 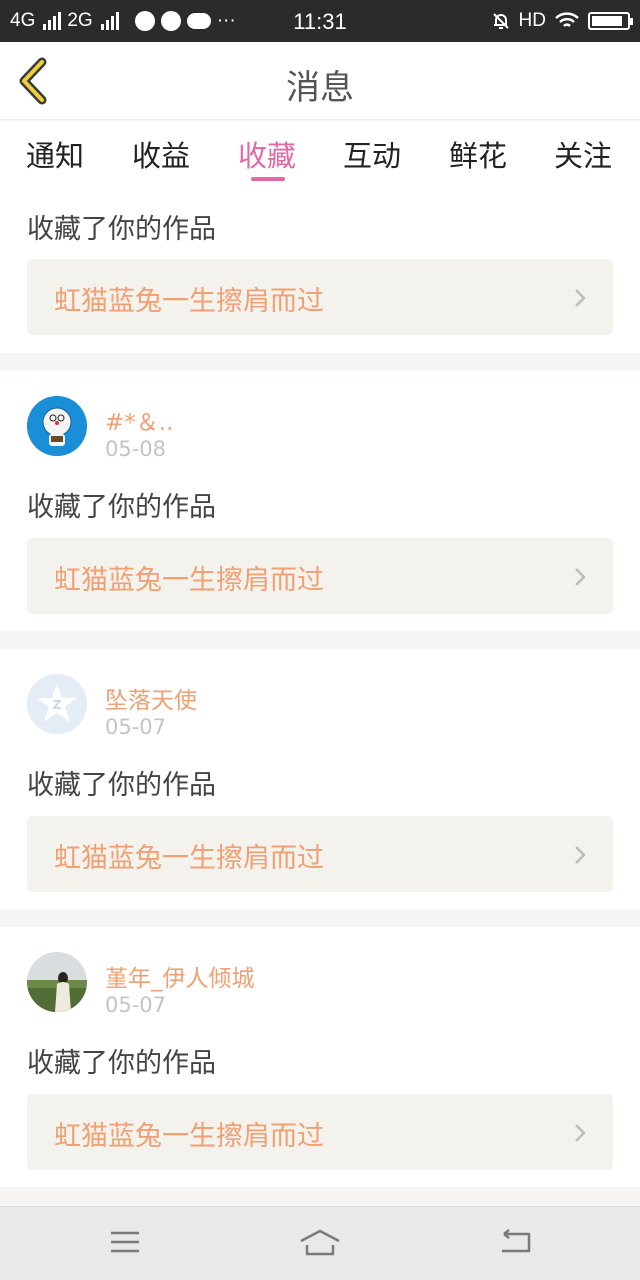 I want to click on tab-interactions: 互动, so click(x=372, y=154).